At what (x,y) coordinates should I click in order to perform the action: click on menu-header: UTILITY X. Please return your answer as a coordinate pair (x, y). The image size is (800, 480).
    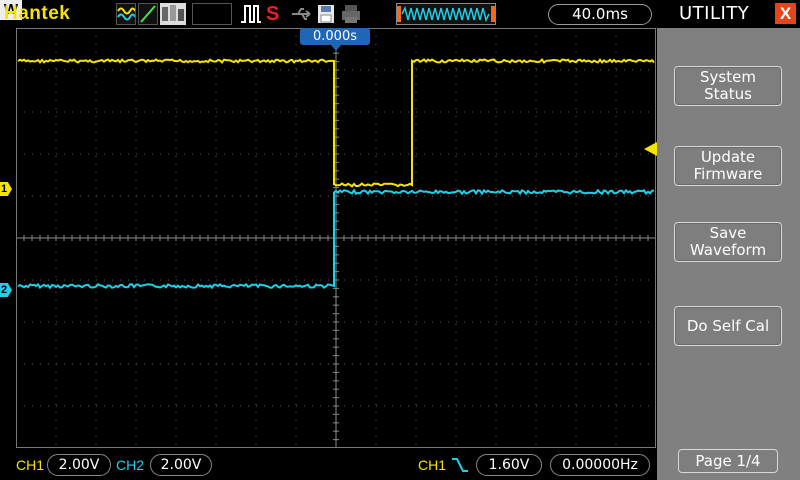
    Looking at the image, I should click on (728, 14).